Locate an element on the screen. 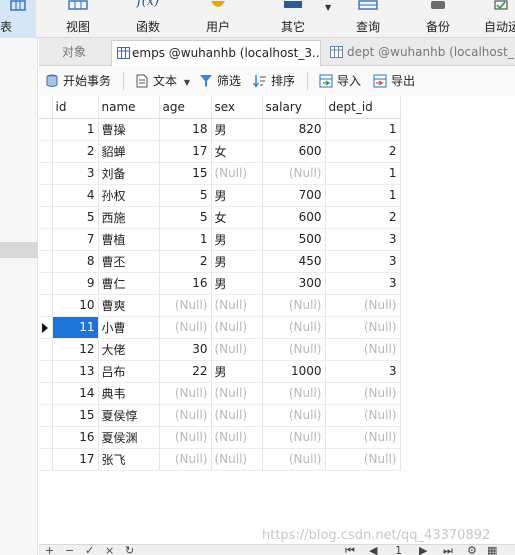  table-row: 7 曹植 1 男 500 3 is located at coordinates (220, 239).